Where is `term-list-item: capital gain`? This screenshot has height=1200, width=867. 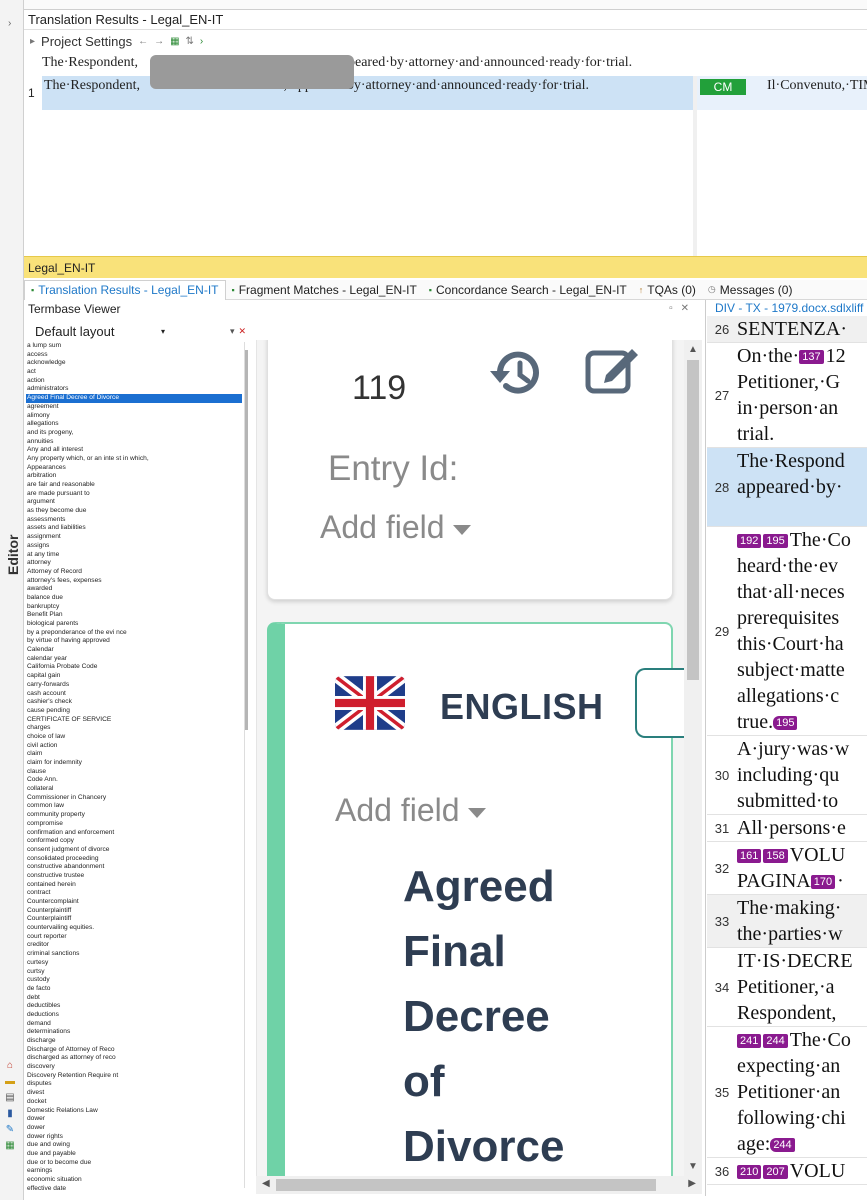 term-list-item: capital gain is located at coordinates (134, 676).